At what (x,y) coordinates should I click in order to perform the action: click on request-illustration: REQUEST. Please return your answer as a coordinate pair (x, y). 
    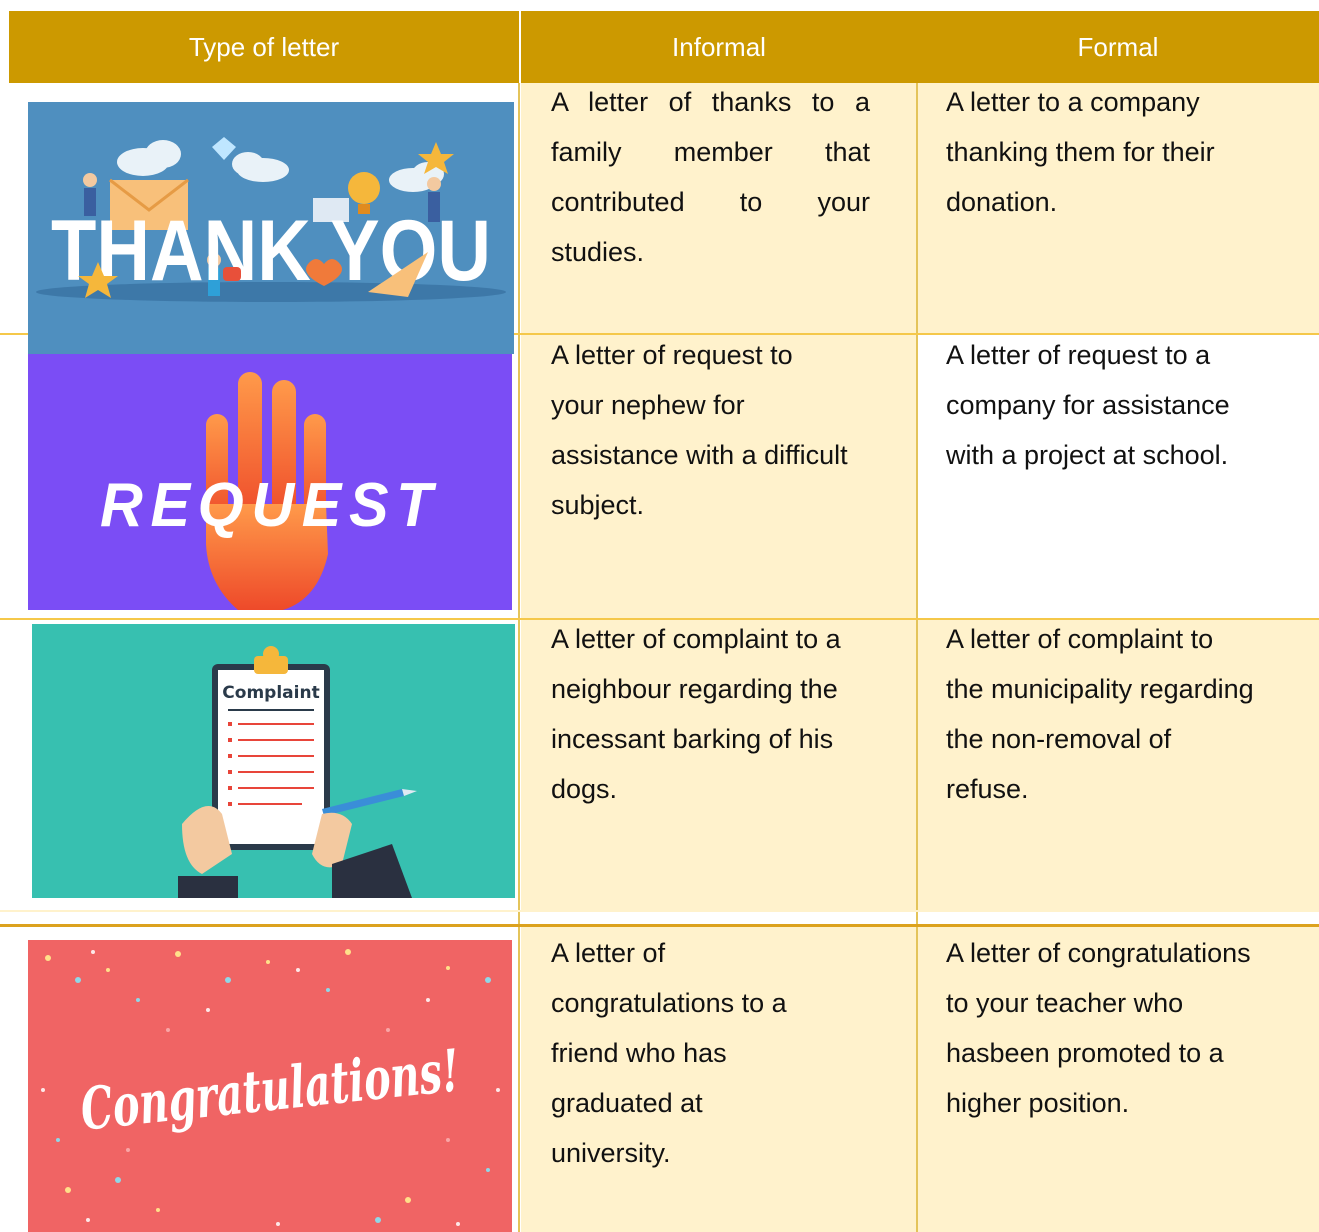
    Looking at the image, I should click on (270, 482).